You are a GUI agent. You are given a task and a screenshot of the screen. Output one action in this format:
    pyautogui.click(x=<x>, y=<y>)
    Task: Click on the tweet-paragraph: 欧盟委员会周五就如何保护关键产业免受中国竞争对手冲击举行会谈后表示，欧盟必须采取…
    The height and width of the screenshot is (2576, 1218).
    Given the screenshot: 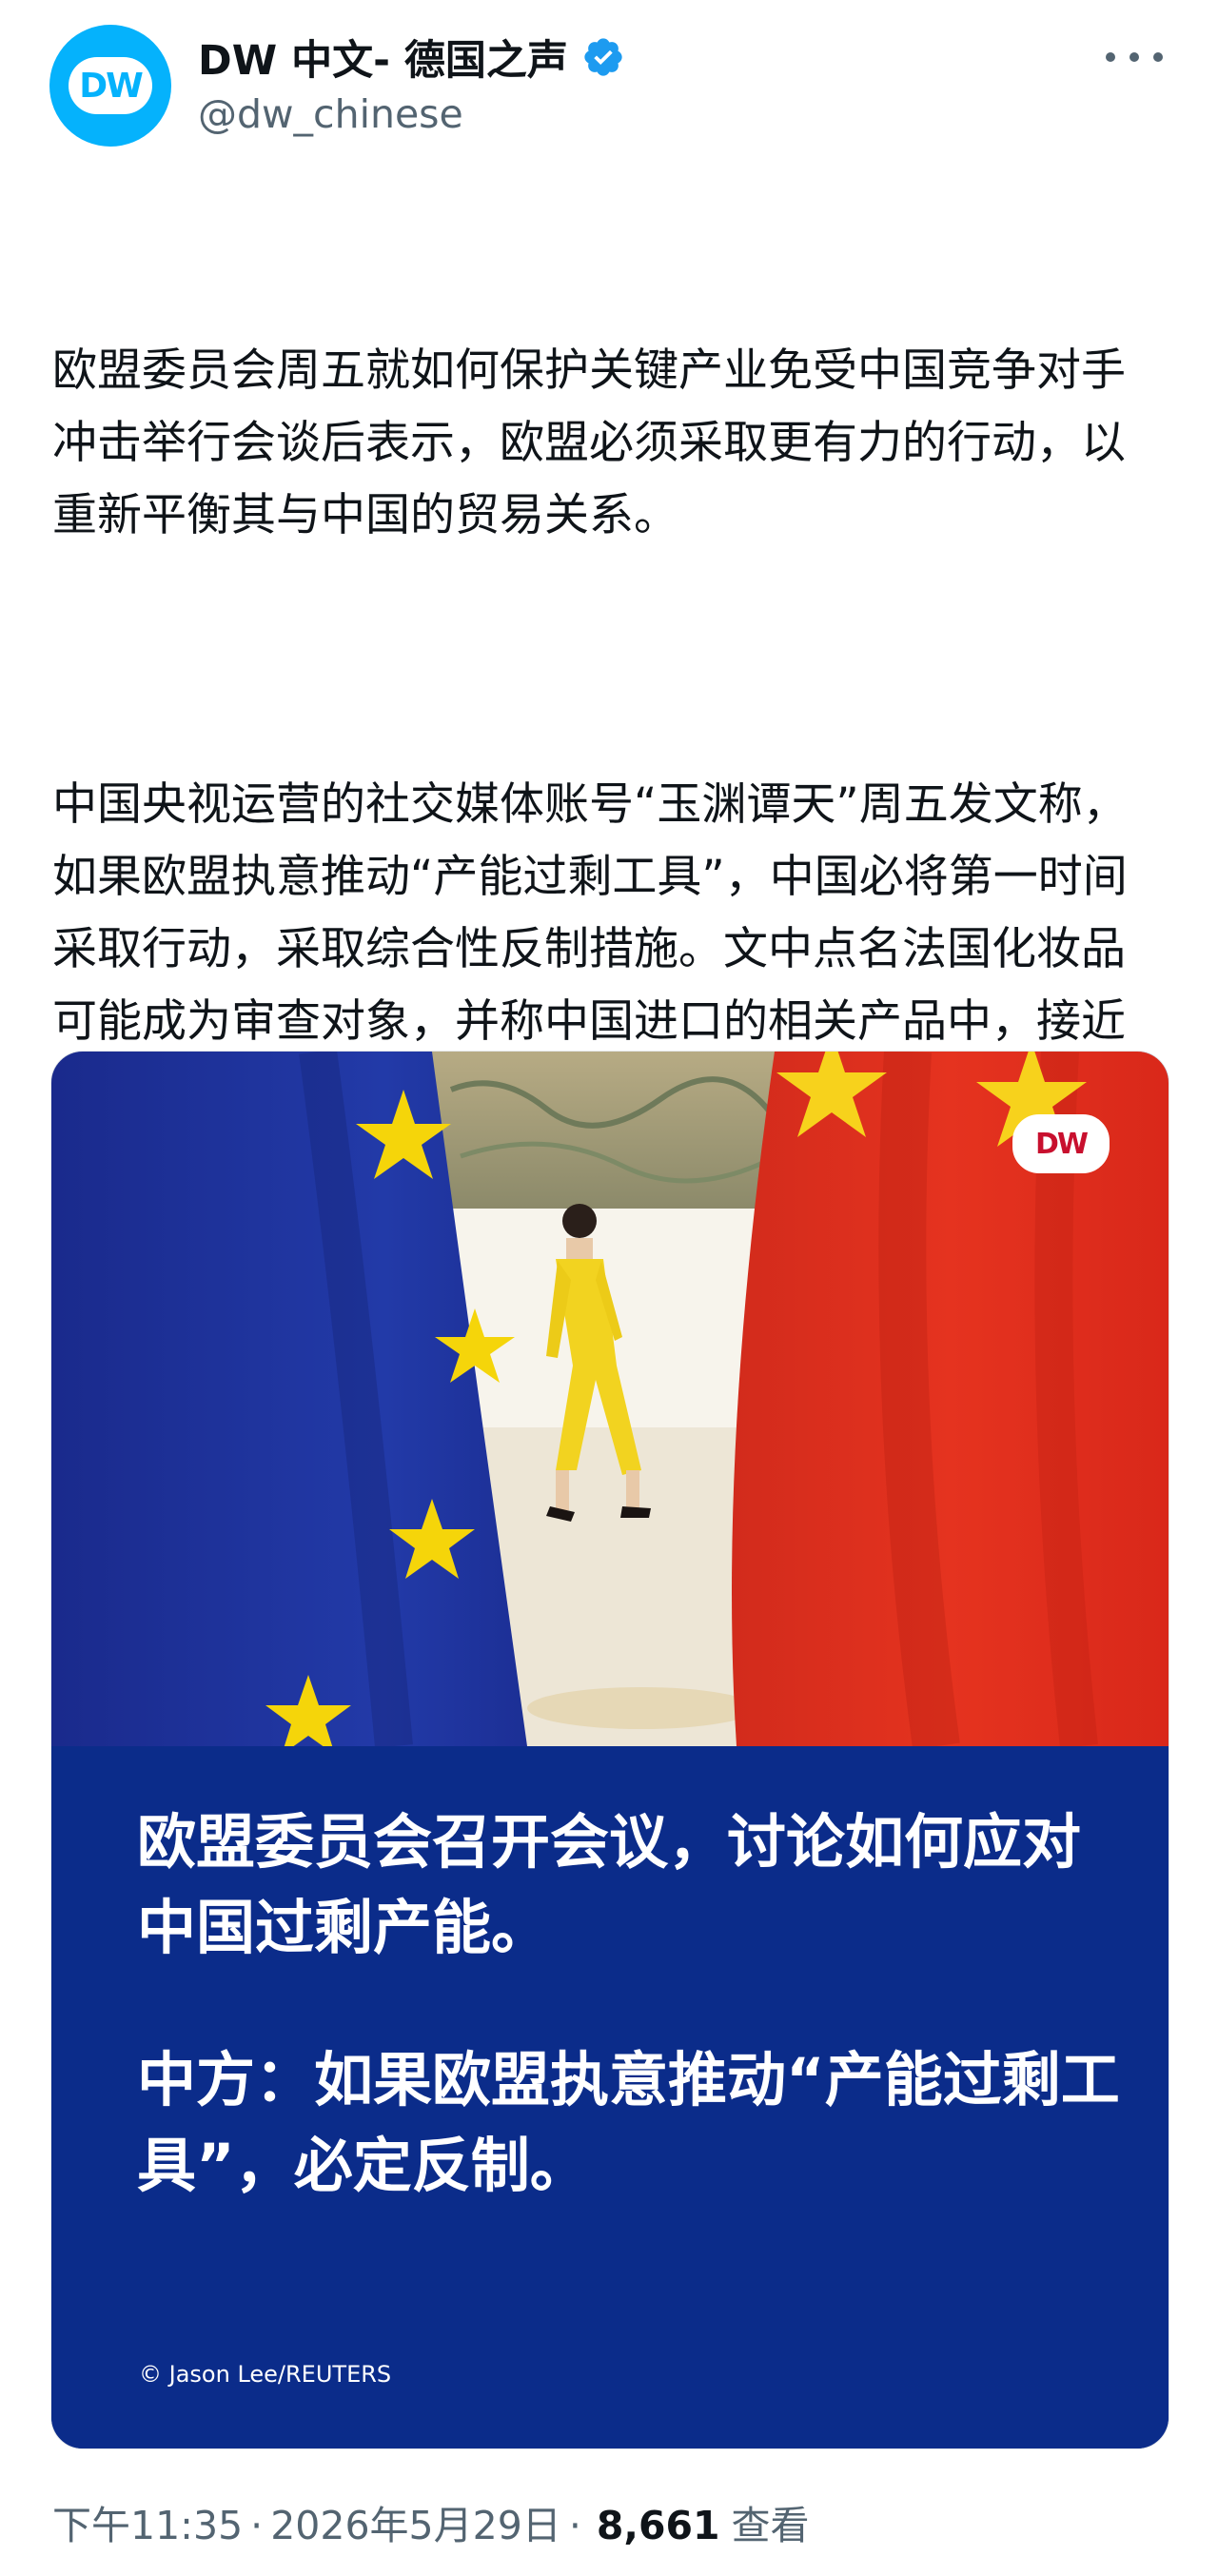 What is the action you would take?
    pyautogui.click(x=589, y=442)
    